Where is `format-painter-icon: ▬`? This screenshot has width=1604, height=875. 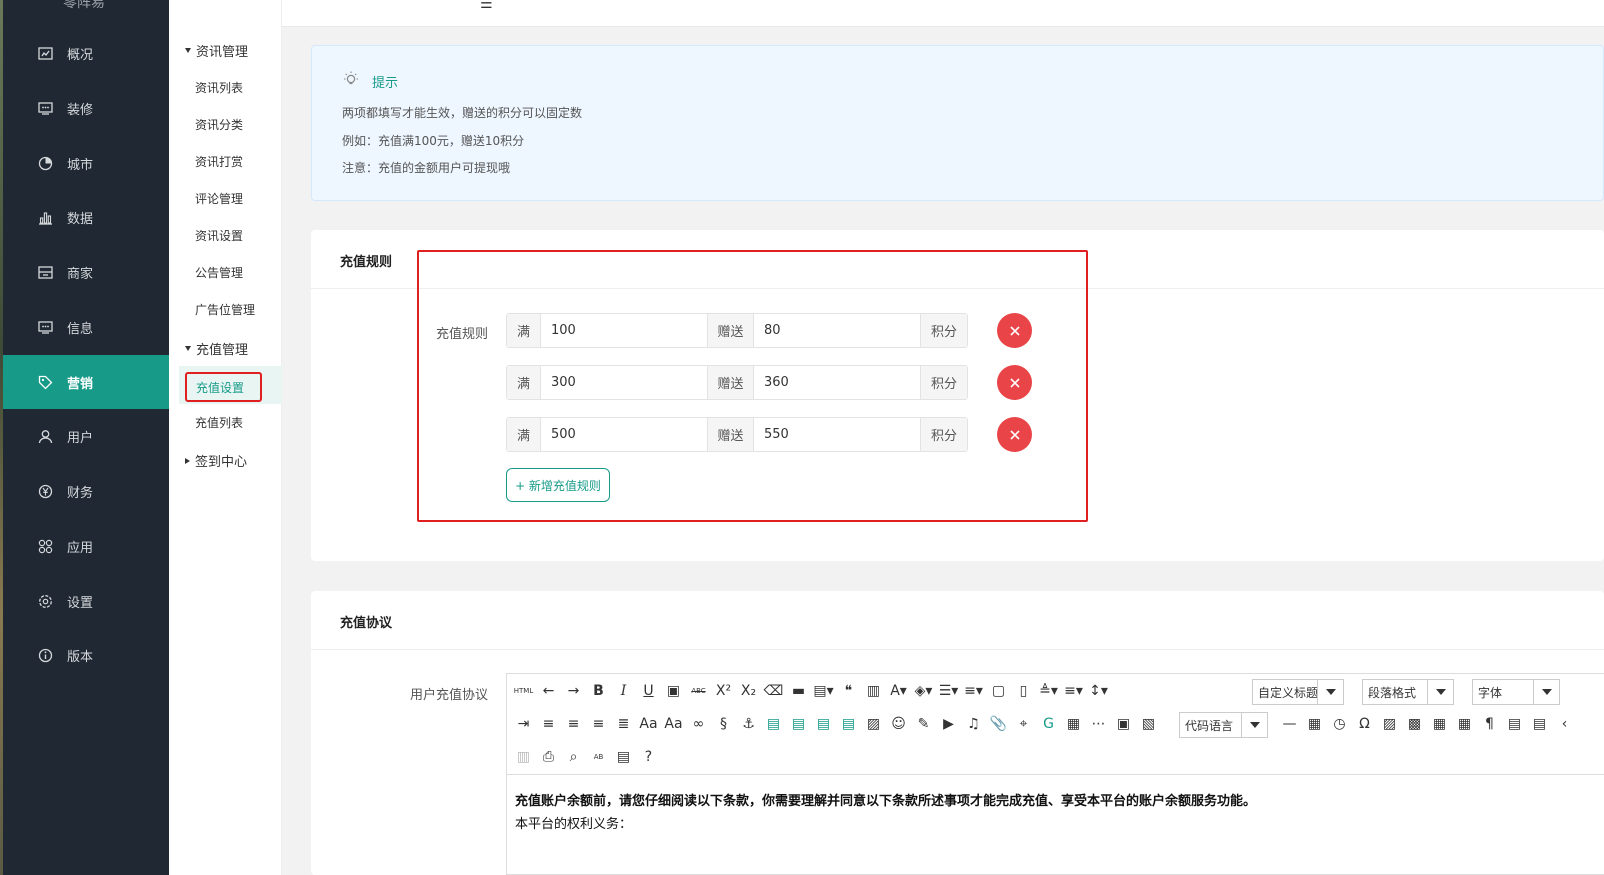
format-painter-icon: ▬ is located at coordinates (798, 691).